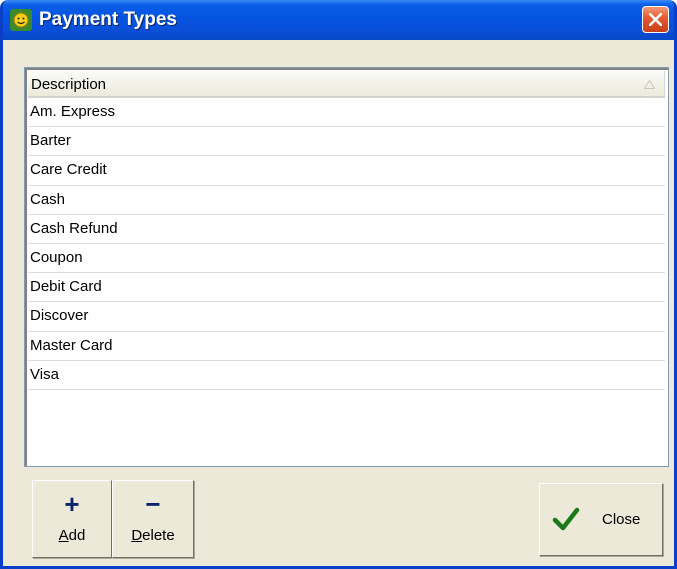 The width and height of the screenshot is (677, 569). What do you see at coordinates (66, 287) in the screenshot?
I see `row-description: Debit Card` at bounding box center [66, 287].